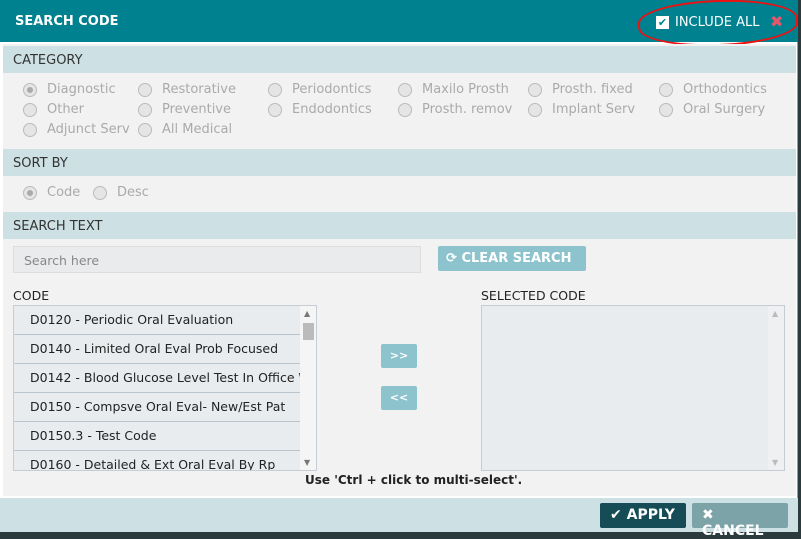  I want to click on apply-button: ✔ APPLY, so click(643, 515).